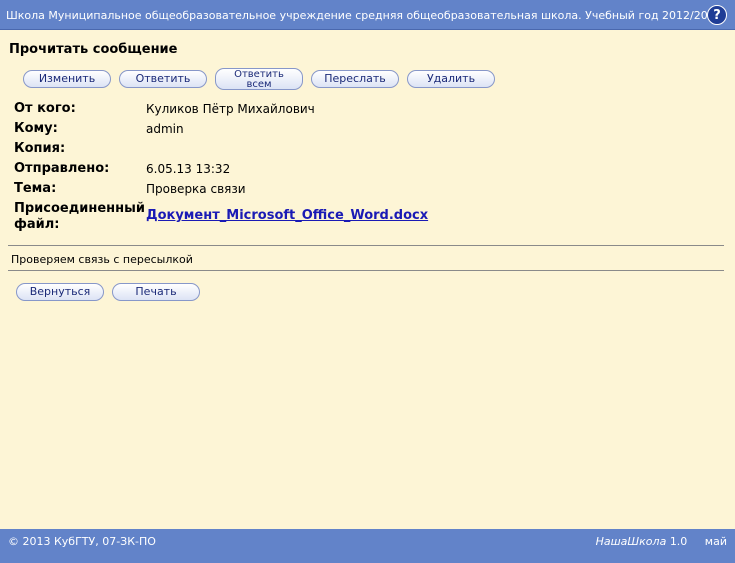 The width and height of the screenshot is (735, 563). Describe the element at coordinates (45, 108) in the screenshot. I see `from-label: От кого:` at that location.